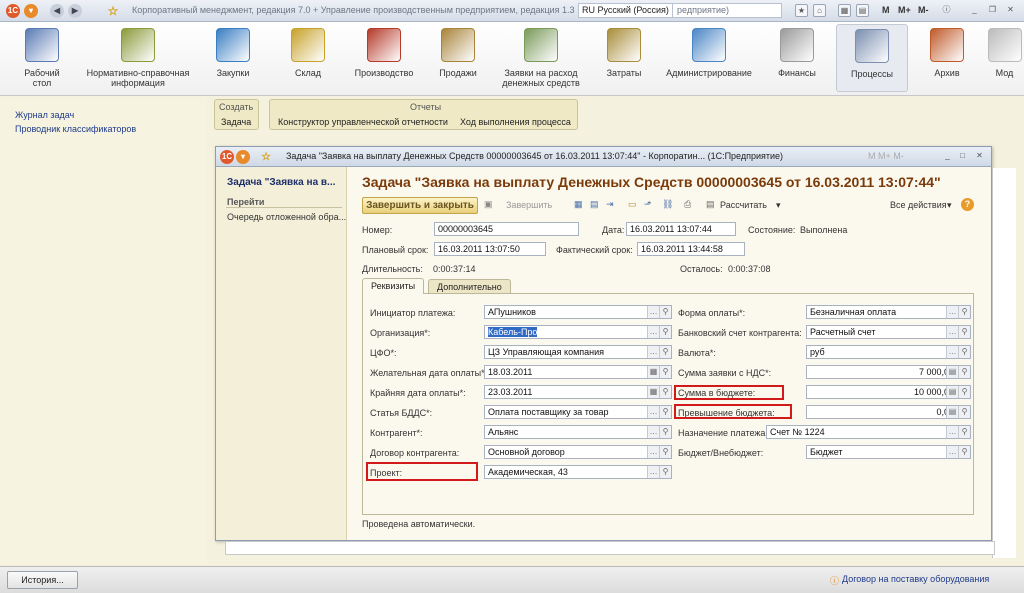 The height and width of the screenshot is (593, 1024). I want to click on window-favorite-icon: ☆, so click(266, 157).